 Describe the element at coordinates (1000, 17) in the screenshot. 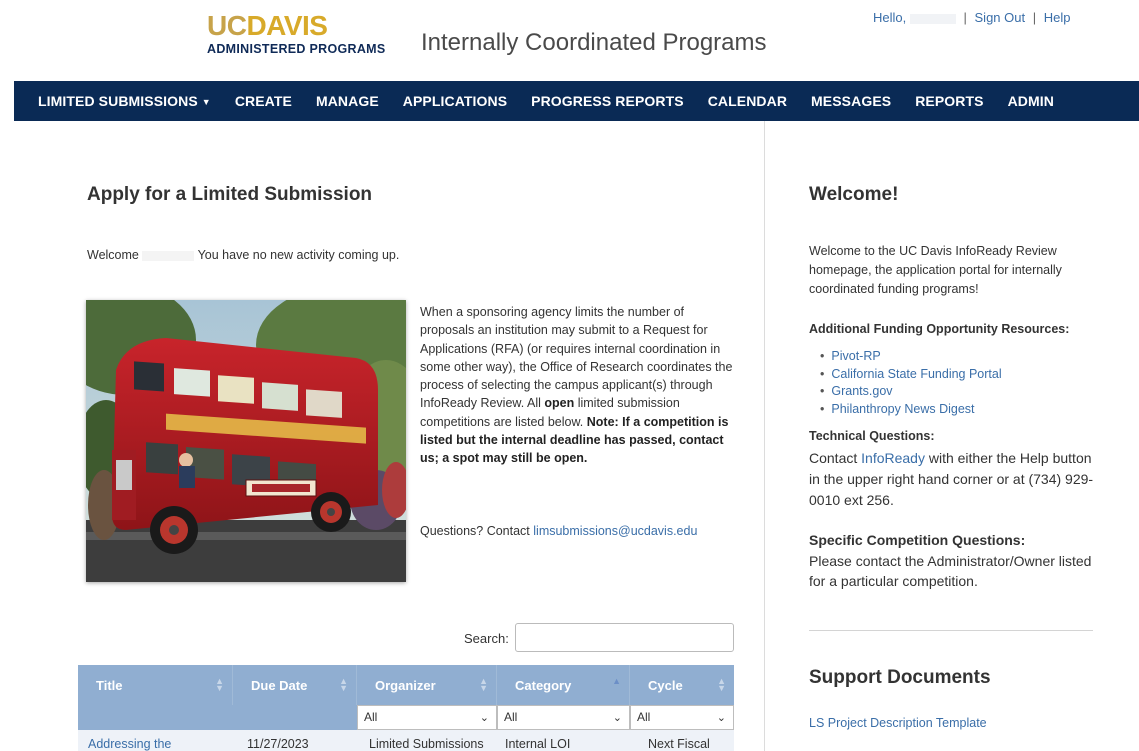

I see `sign-out-link: Sign Out` at that location.